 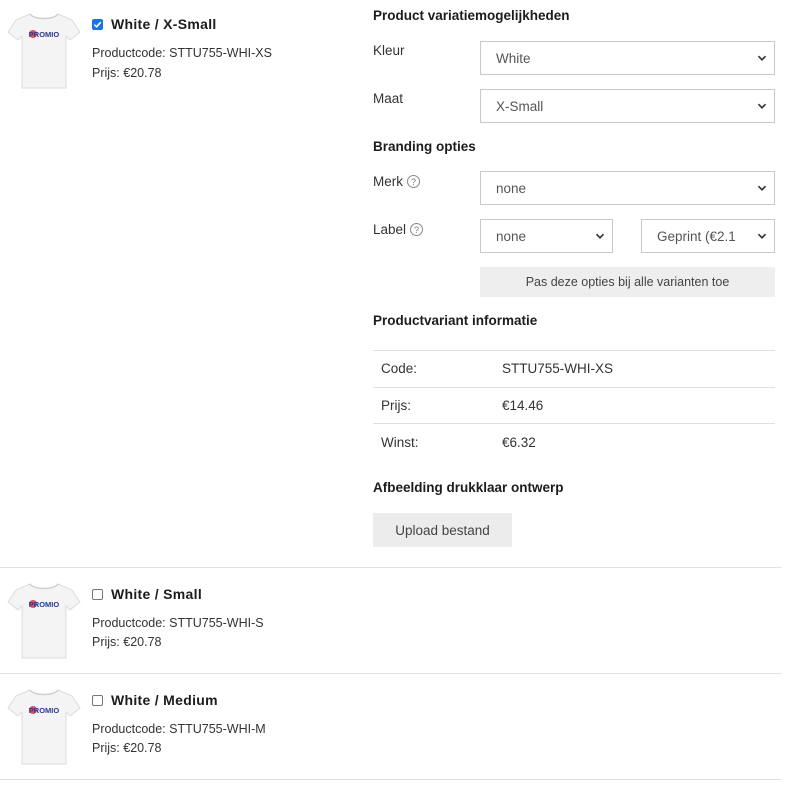 What do you see at coordinates (437, 369) in the screenshot?
I see `info-key: Code:` at bounding box center [437, 369].